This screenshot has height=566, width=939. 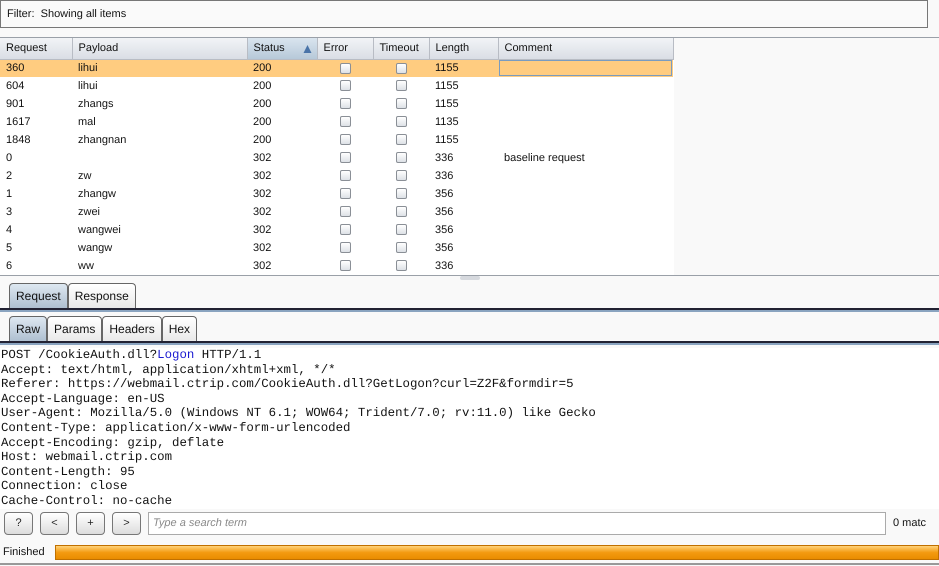 What do you see at coordinates (9, 158) in the screenshot?
I see `table-cell: 0` at bounding box center [9, 158].